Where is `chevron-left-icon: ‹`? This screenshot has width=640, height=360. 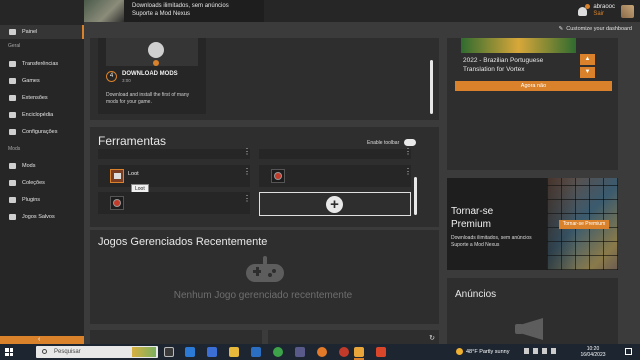 chevron-left-icon: ‹ is located at coordinates (39, 339).